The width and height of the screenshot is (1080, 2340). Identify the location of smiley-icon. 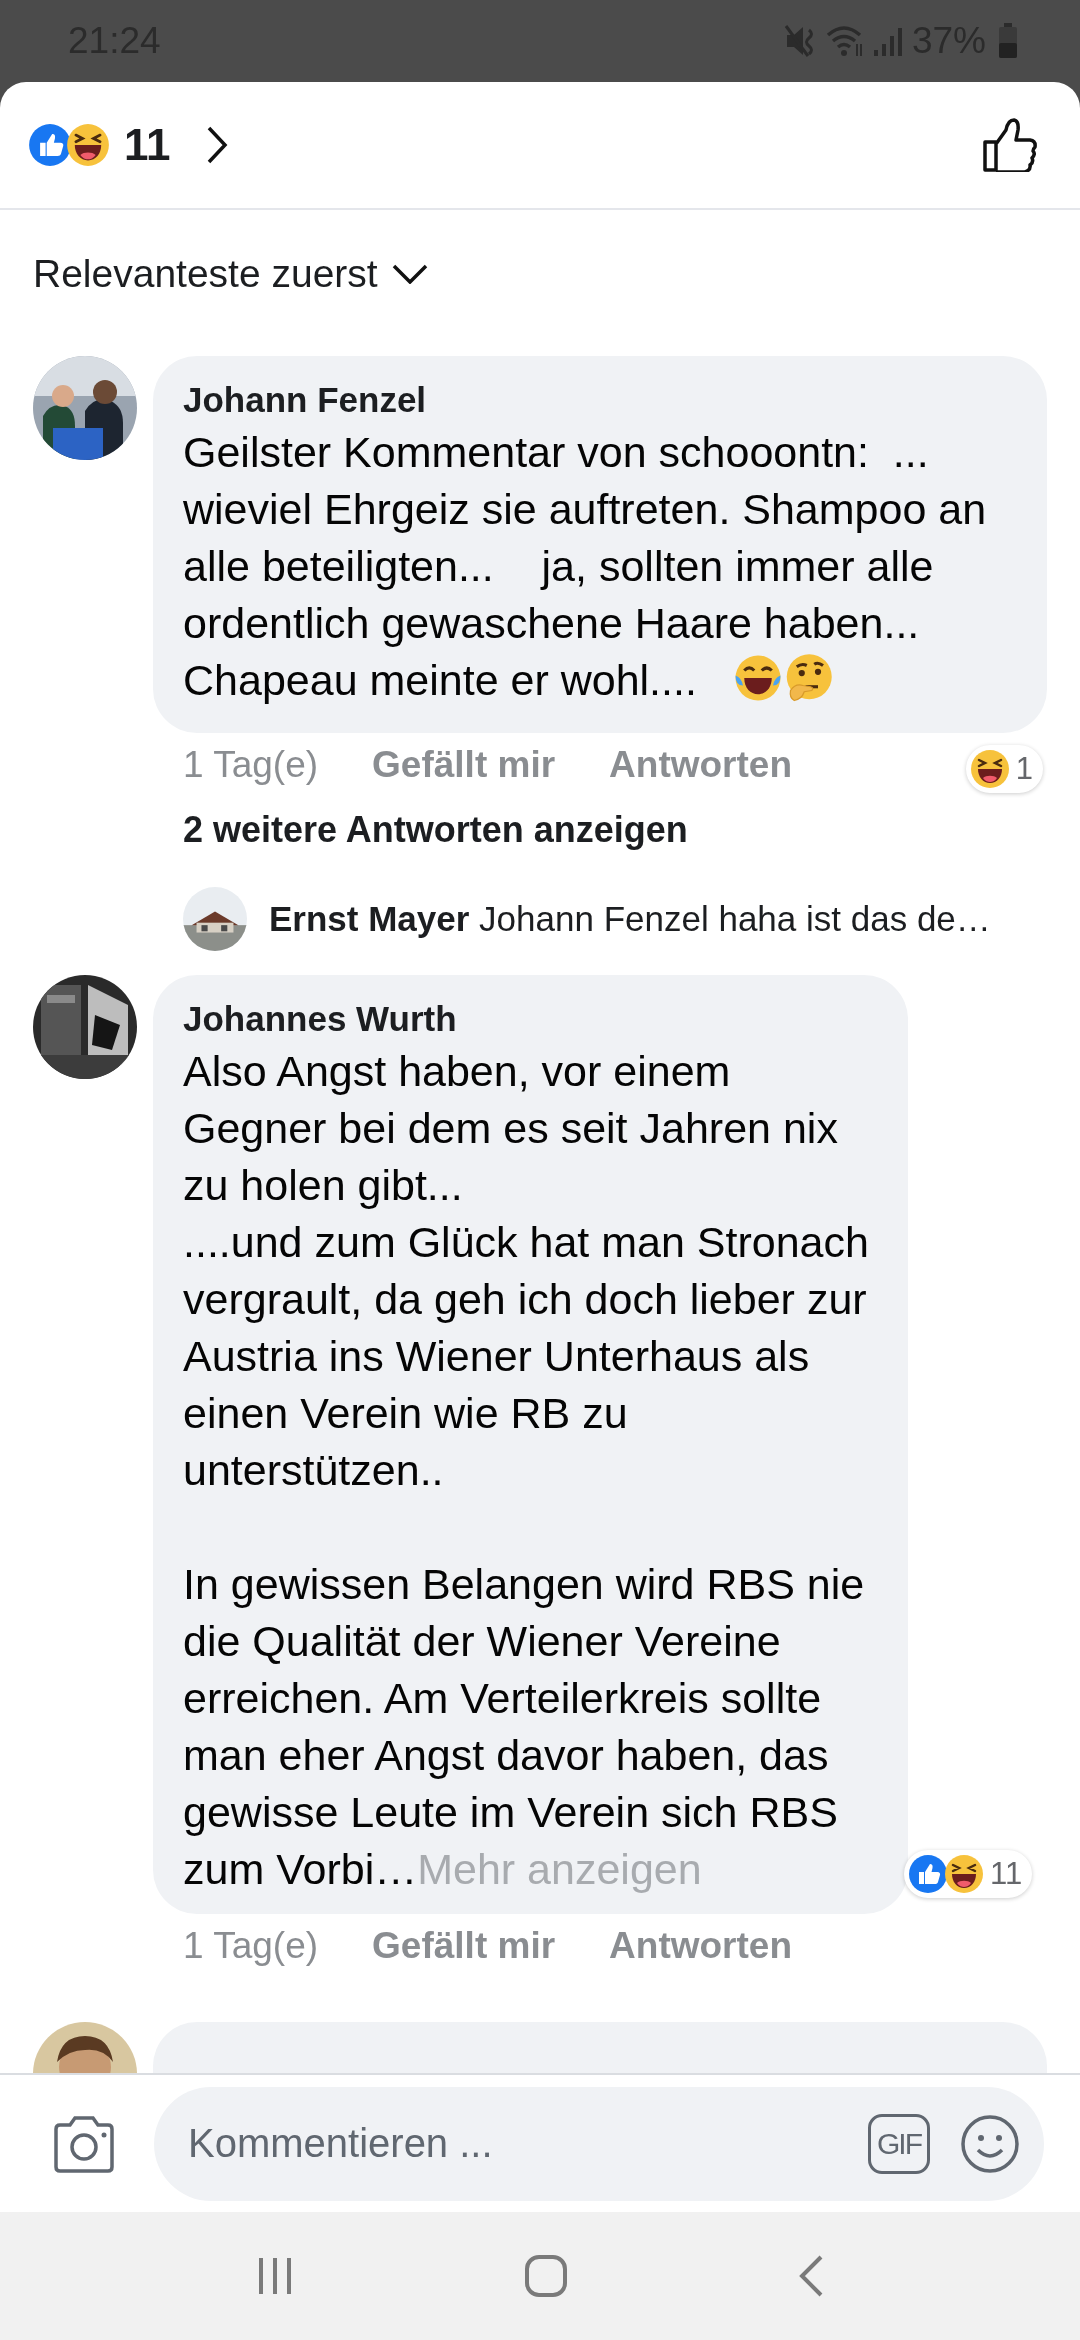
(990, 2143).